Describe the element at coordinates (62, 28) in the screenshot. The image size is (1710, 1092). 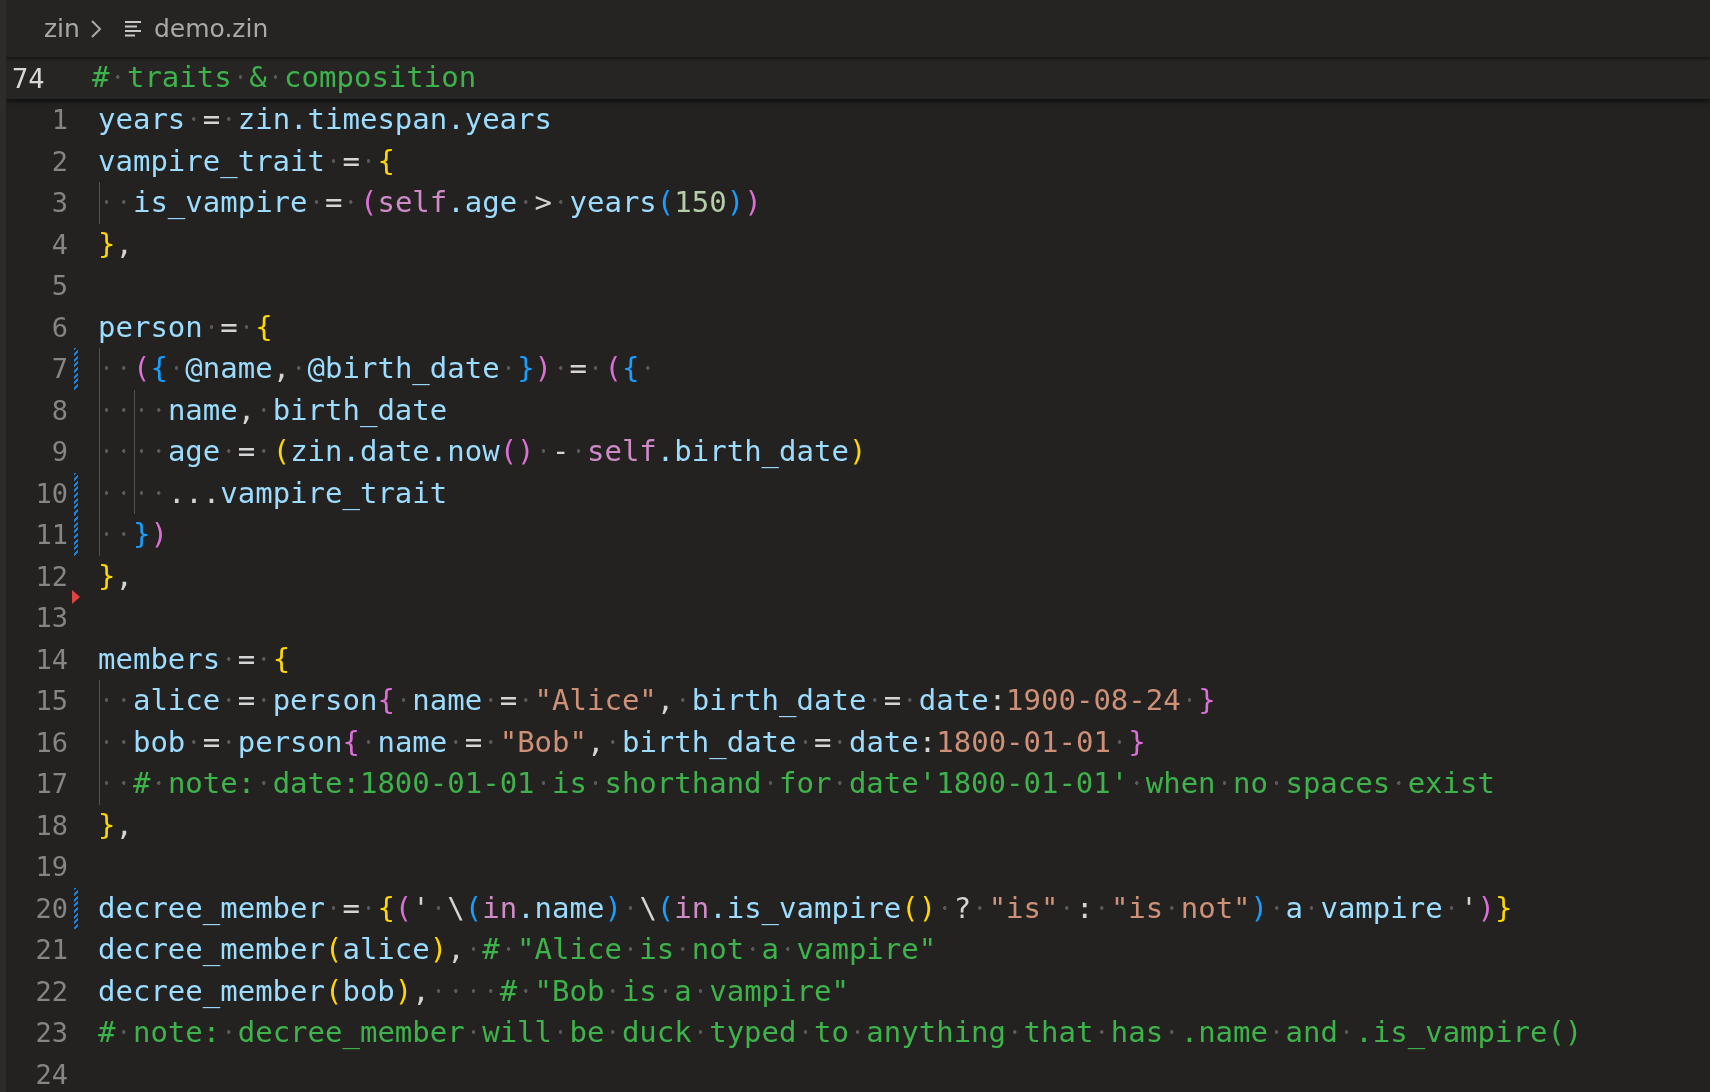
I see `breadcrumb-folder: zin` at that location.